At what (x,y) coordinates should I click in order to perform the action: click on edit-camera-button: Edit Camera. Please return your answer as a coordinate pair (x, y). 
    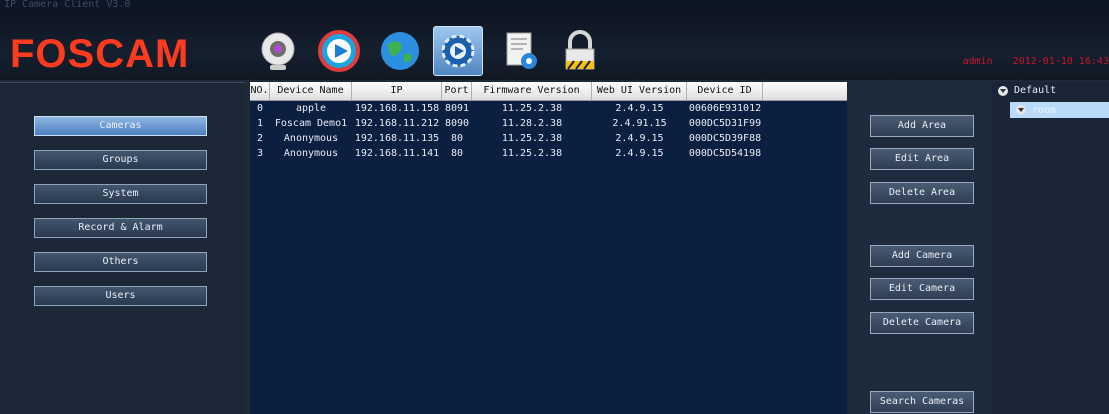
    Looking at the image, I should click on (922, 289).